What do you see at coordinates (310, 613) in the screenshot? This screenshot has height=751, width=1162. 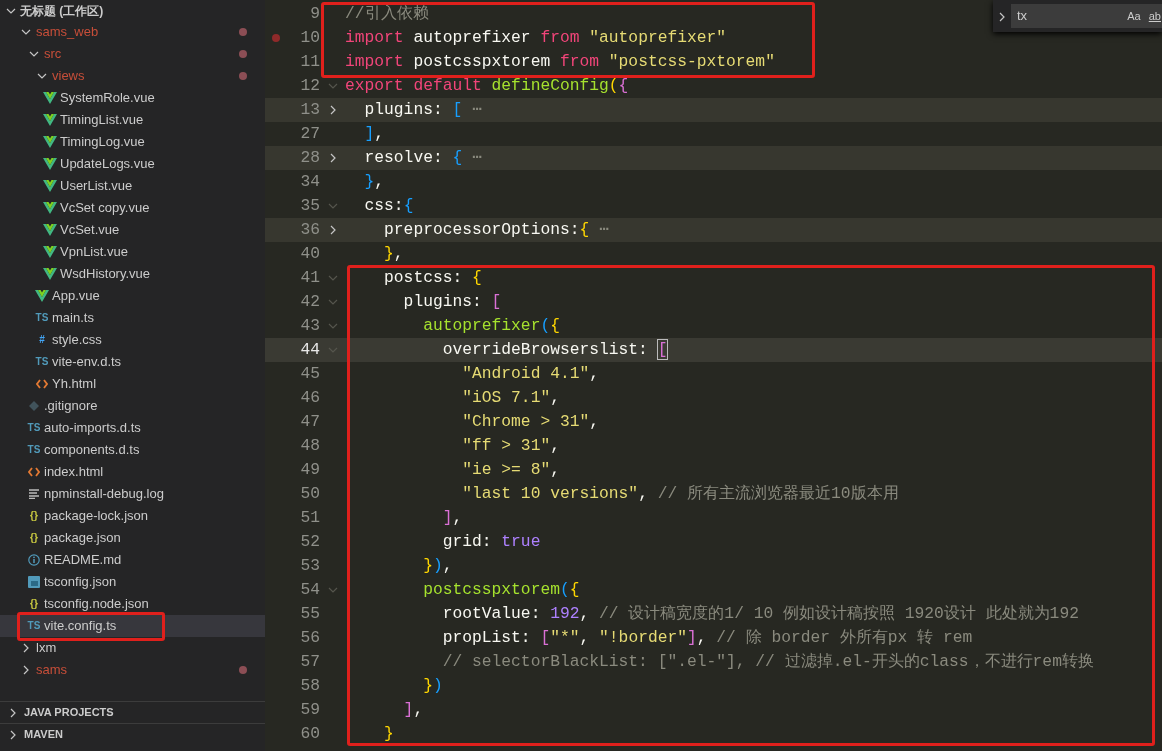 I see `line-number: 55` at bounding box center [310, 613].